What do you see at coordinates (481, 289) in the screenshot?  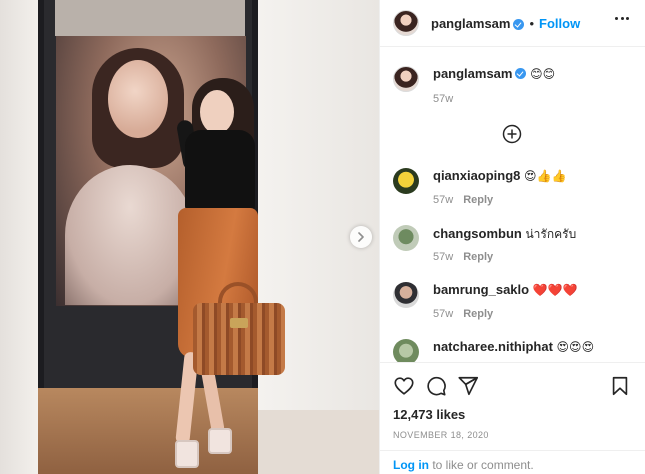 I see `comment-username: bamrung_saklo` at bounding box center [481, 289].